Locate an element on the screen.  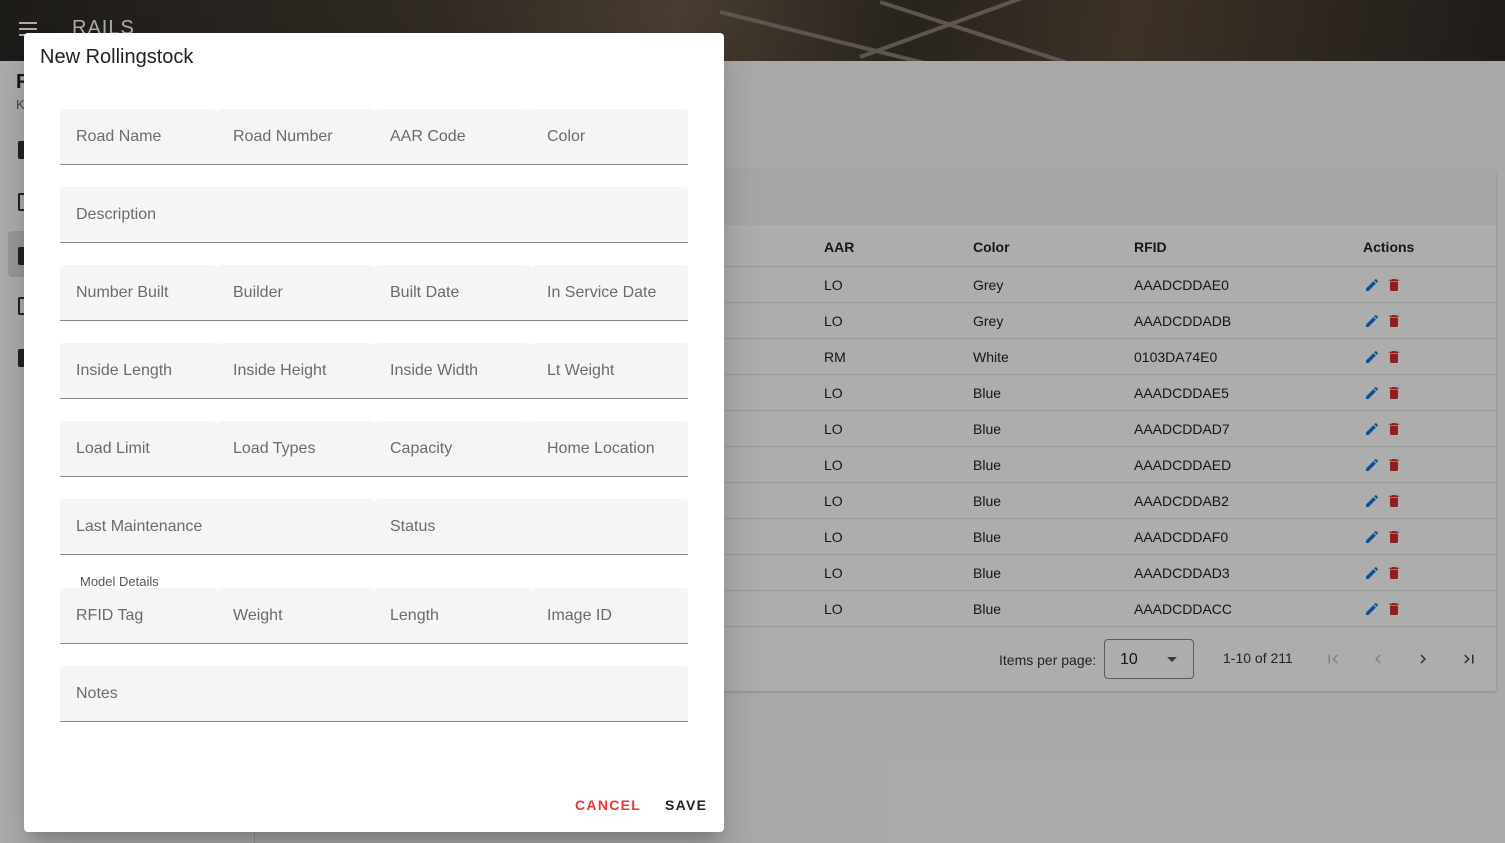
cancel-button: CANCEL is located at coordinates (608, 805).